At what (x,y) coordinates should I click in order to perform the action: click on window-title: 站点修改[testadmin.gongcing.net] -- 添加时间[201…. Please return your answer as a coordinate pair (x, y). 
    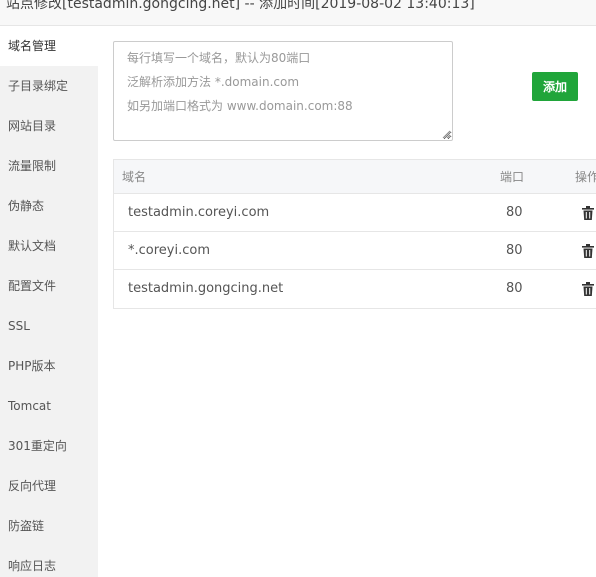
    Looking at the image, I should click on (240, 6).